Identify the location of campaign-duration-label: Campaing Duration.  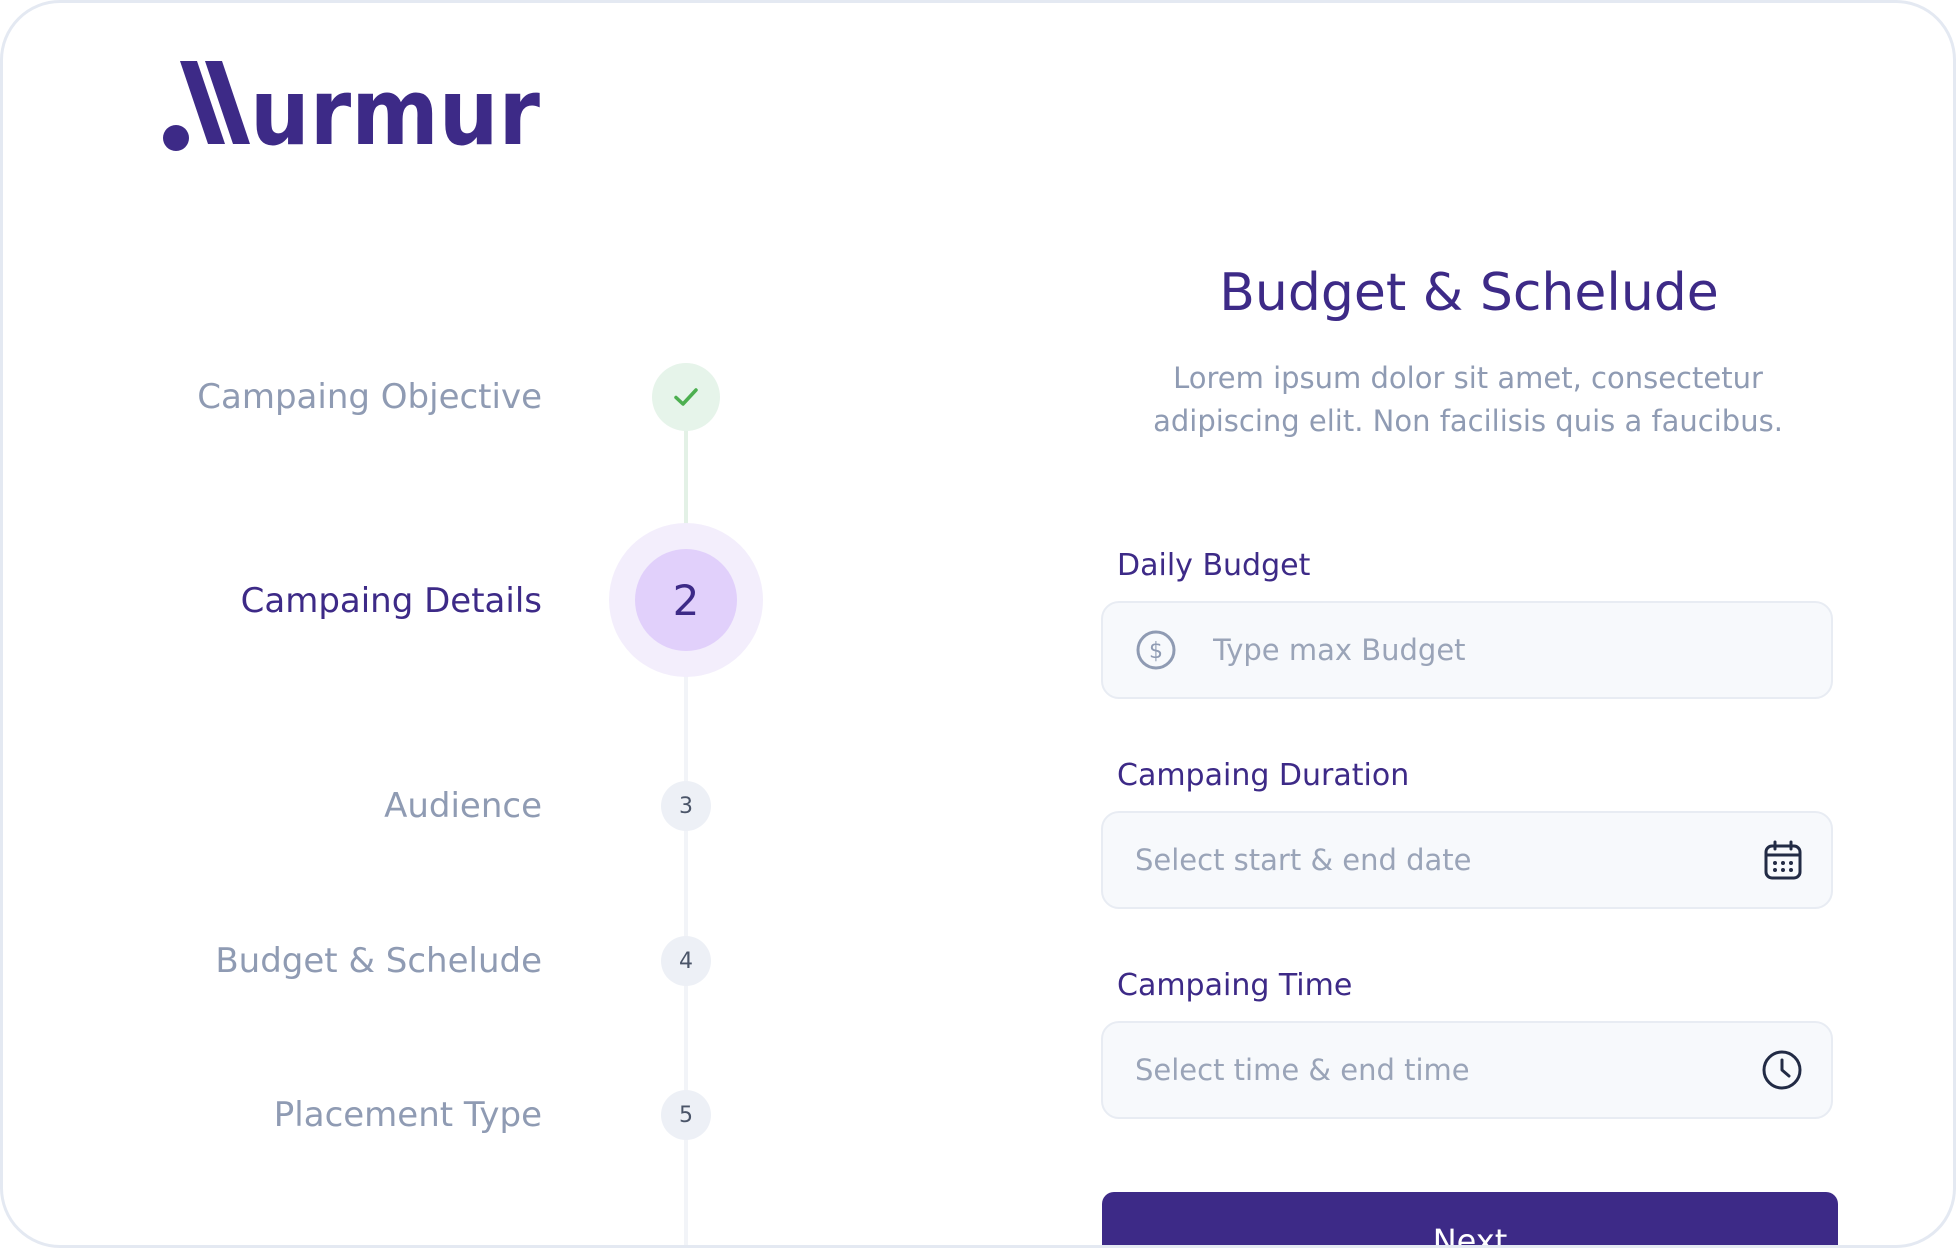
(1263, 775).